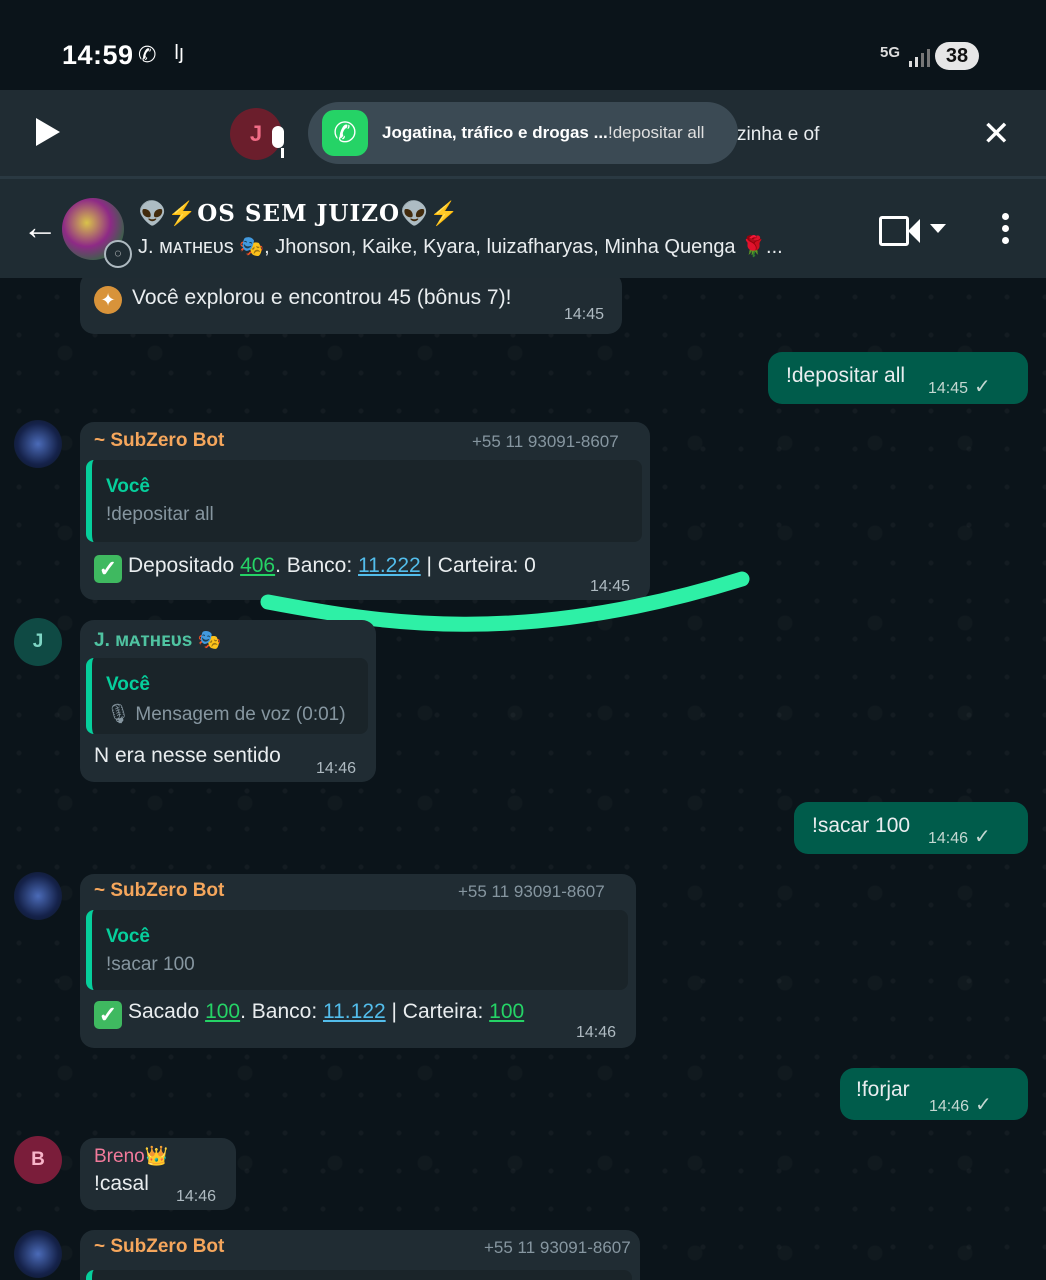 This screenshot has height=1280, width=1046. Describe the element at coordinates (389, 565) in the screenshot. I see `bank-balance-link: 11.222` at that location.